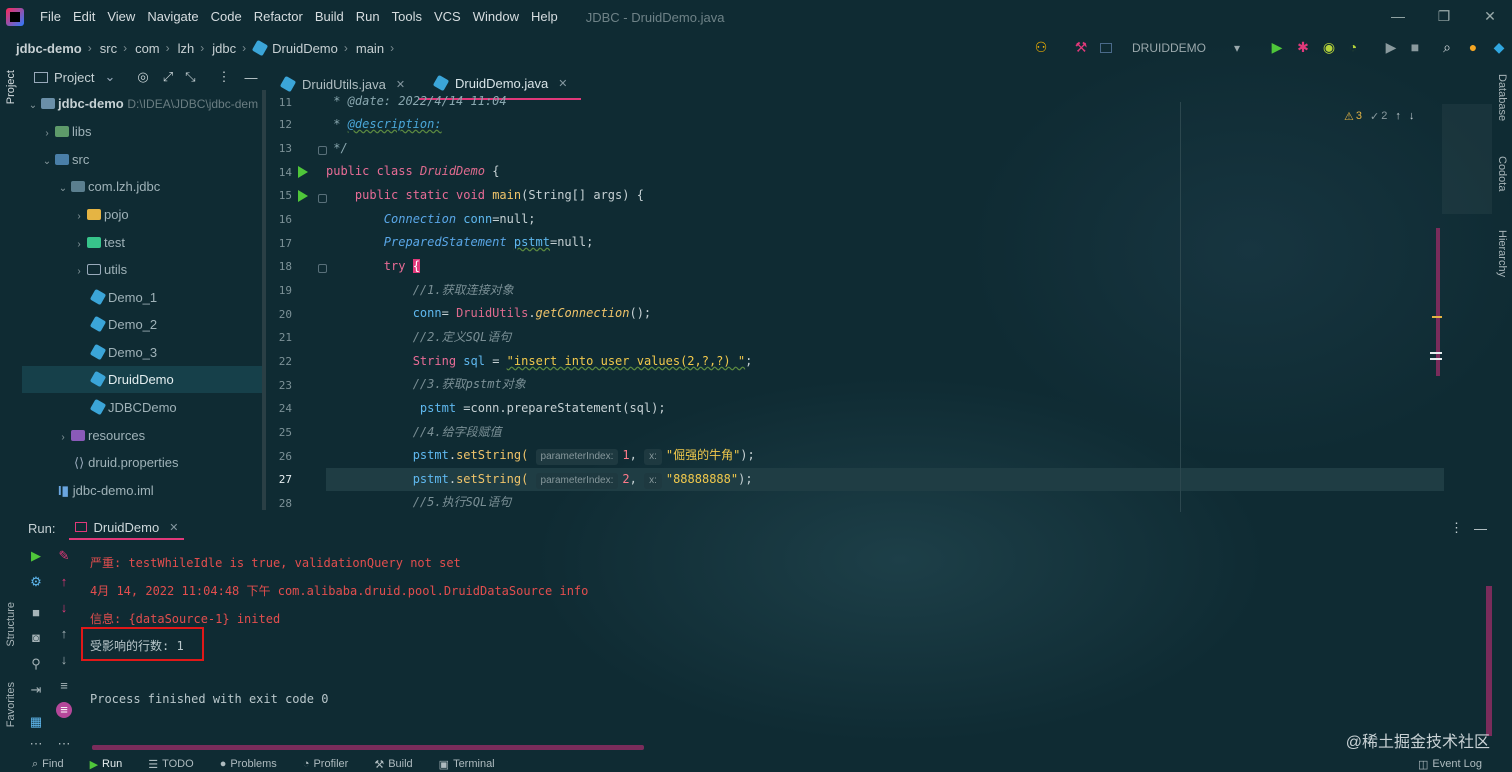 The width and height of the screenshot is (1512, 772). What do you see at coordinates (1502, 253) in the screenshot?
I see `side-tab-hierarchy: Hierarchy` at bounding box center [1502, 253].